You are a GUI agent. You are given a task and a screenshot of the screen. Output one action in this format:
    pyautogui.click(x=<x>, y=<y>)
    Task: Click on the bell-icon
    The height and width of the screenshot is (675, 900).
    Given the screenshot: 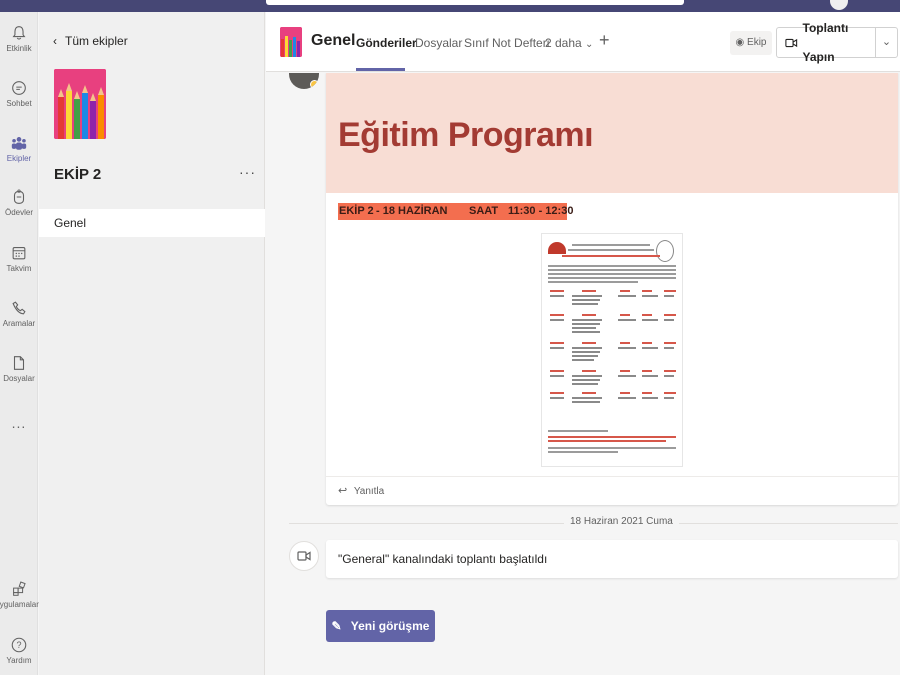 What is the action you would take?
    pyautogui.click(x=19, y=33)
    